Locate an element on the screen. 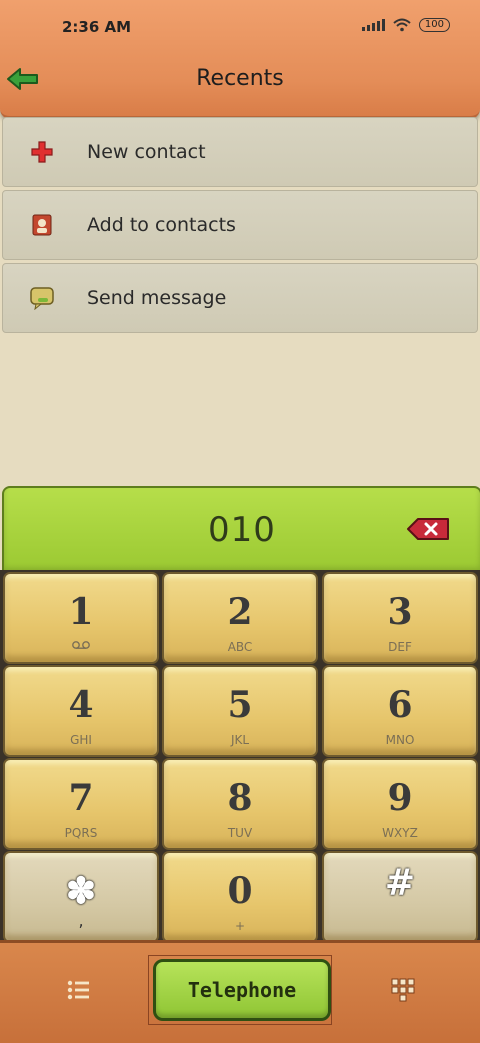 The width and height of the screenshot is (480, 1043). key-letters: JKL is located at coordinates (240, 740).